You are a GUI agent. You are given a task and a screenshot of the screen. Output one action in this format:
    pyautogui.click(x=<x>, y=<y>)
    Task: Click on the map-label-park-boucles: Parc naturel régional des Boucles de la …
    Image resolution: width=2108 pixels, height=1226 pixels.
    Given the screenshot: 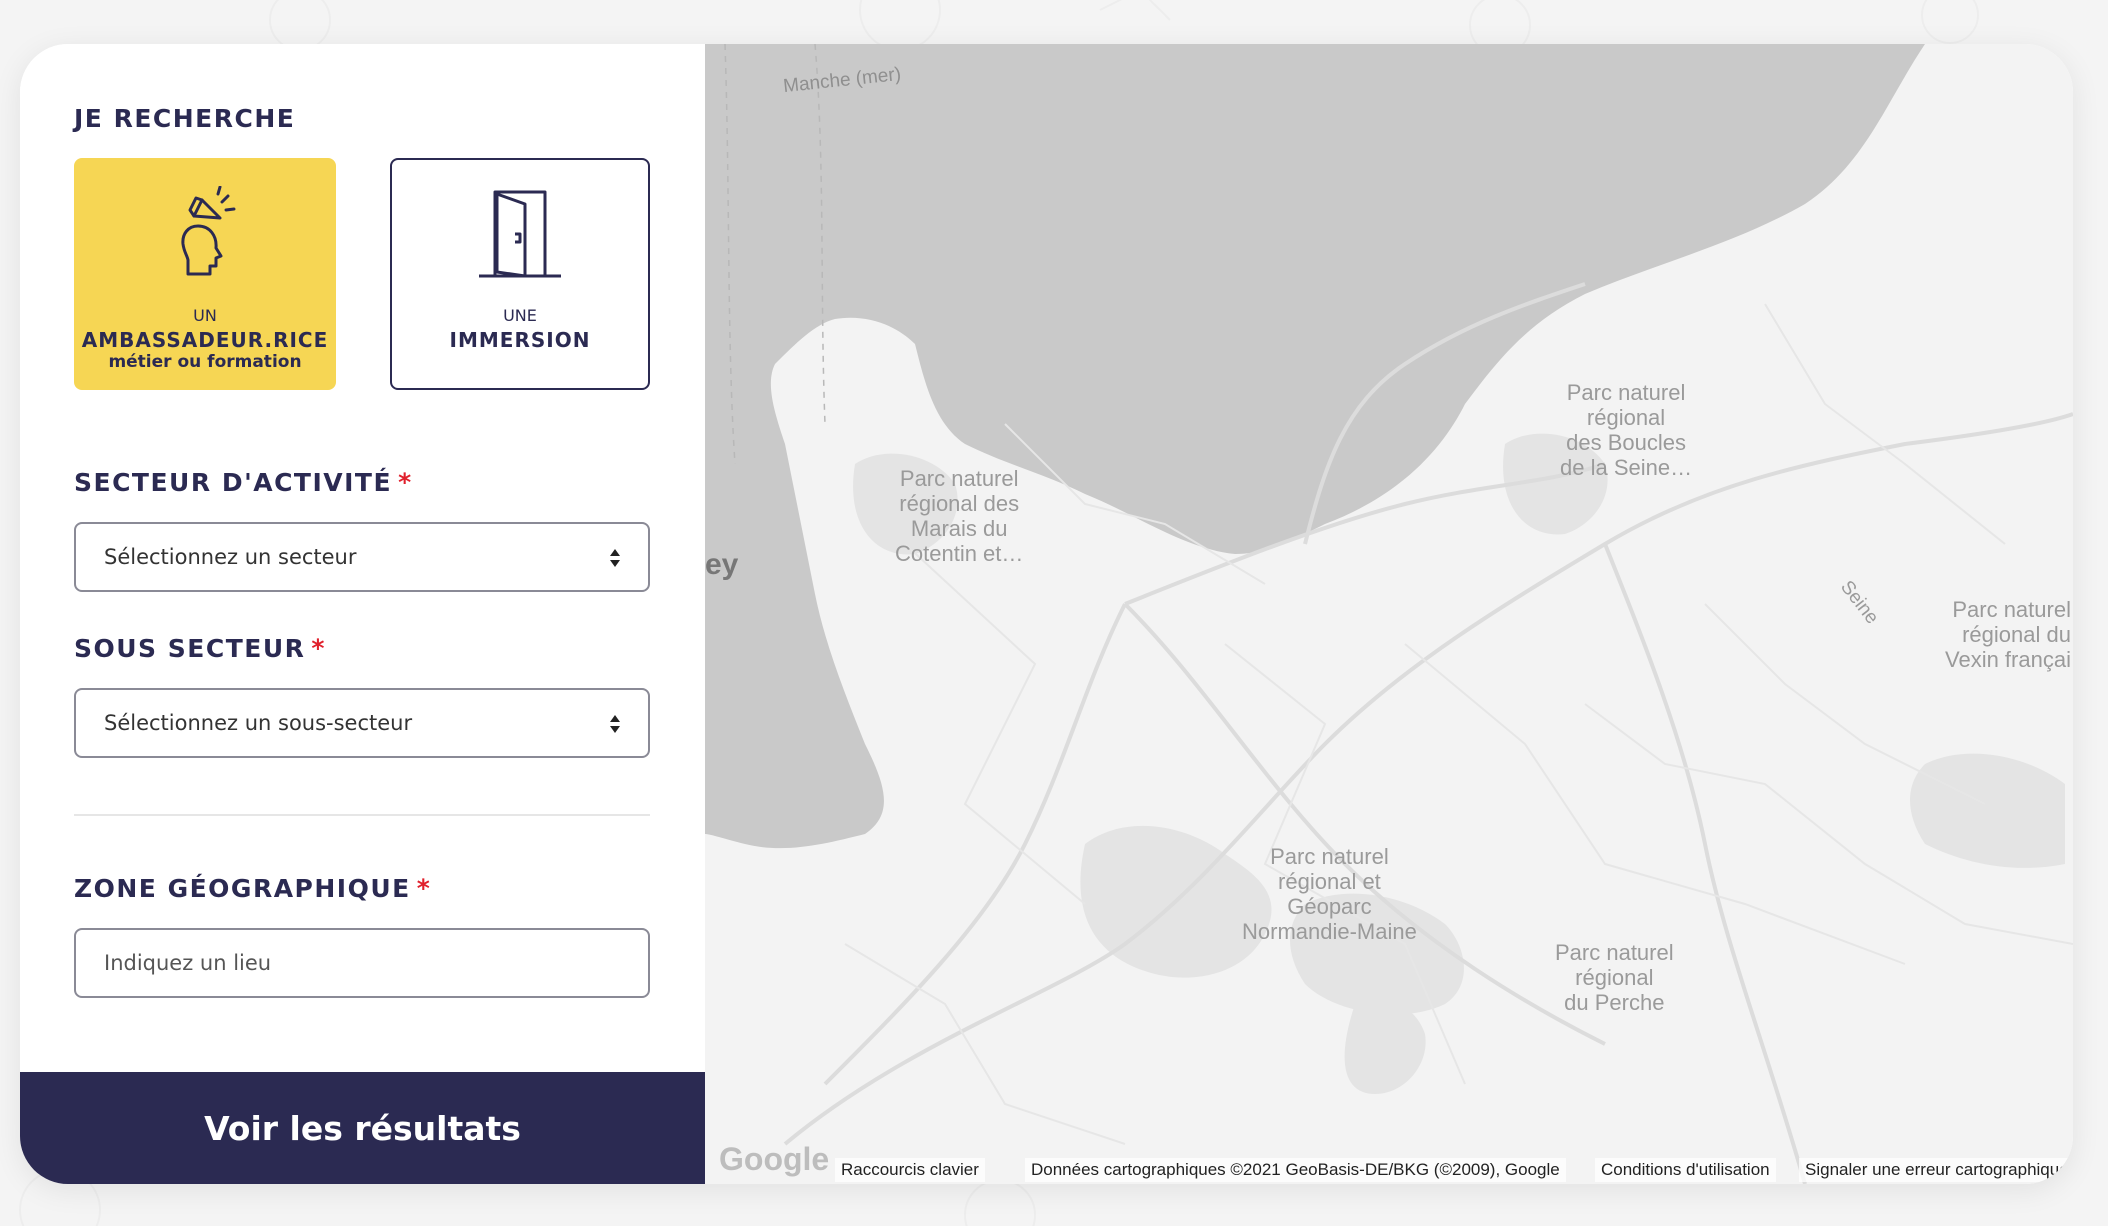 What is the action you would take?
    pyautogui.click(x=1626, y=430)
    